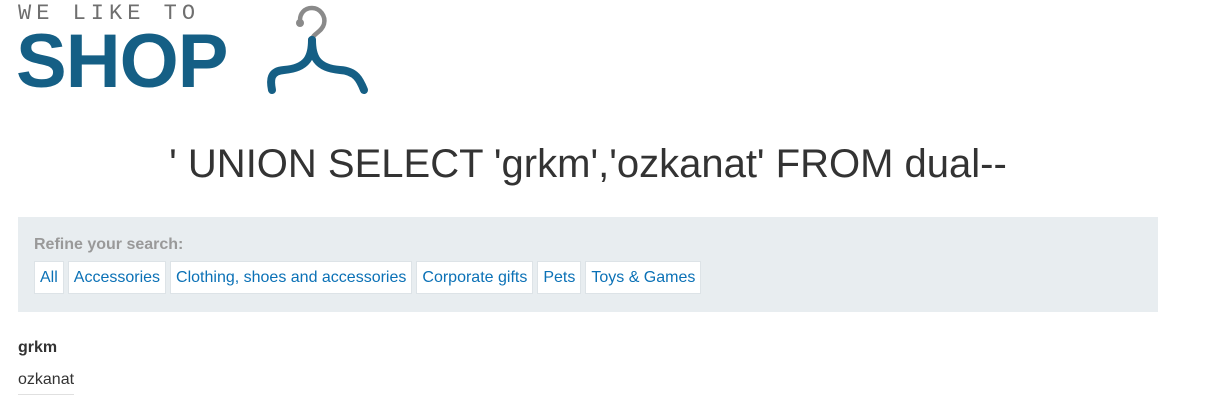  Describe the element at coordinates (46, 366) in the screenshot. I see `results-table: grkm ozkanat` at that location.